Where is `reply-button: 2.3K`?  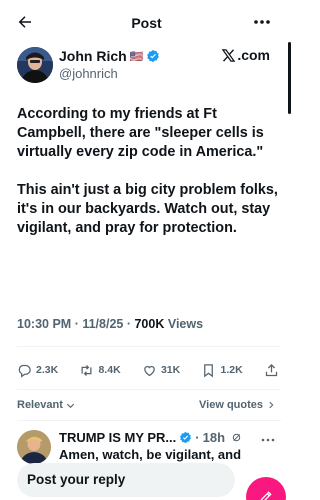
reply-button: 2.3K is located at coordinates (37, 370).